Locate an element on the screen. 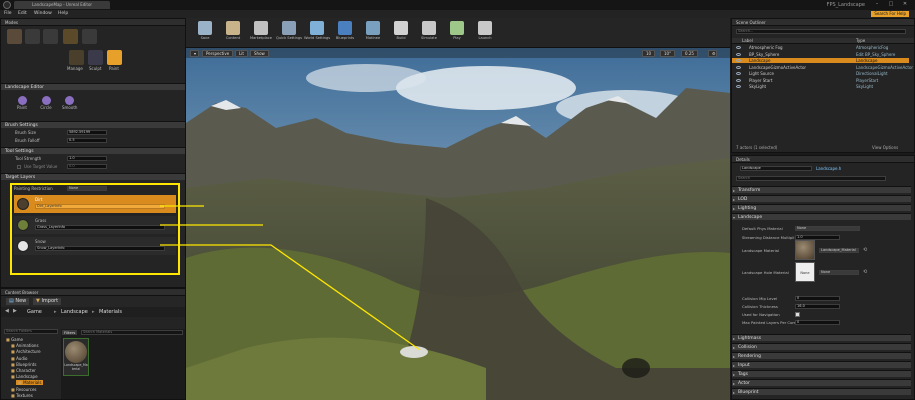  outliner-row: Light Source DirectionalLight is located at coordinates (820, 73).